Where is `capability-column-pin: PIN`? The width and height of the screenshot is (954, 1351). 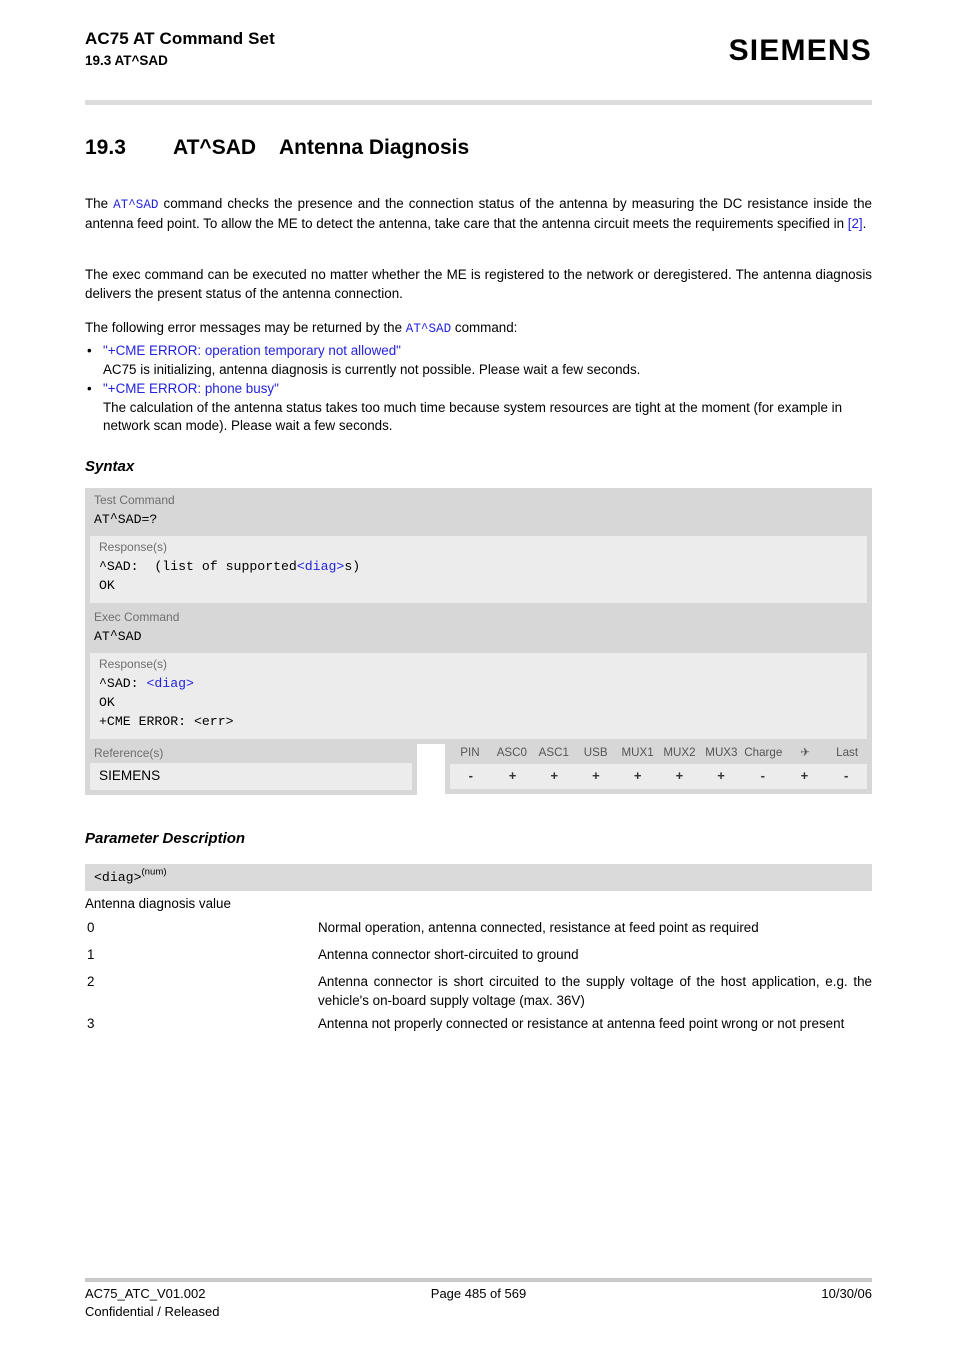 capability-column-pin: PIN is located at coordinates (470, 752).